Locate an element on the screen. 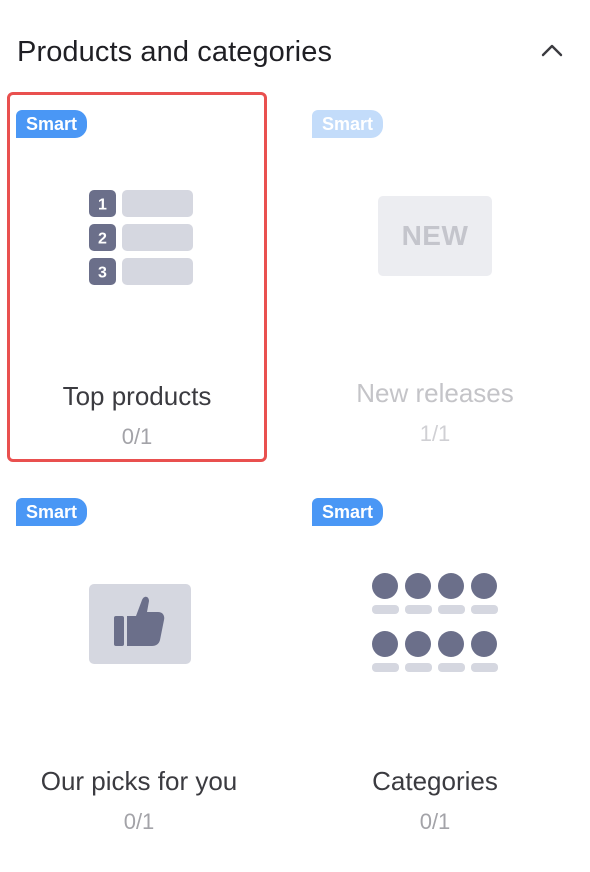  chevron-up-icon is located at coordinates (552, 50).